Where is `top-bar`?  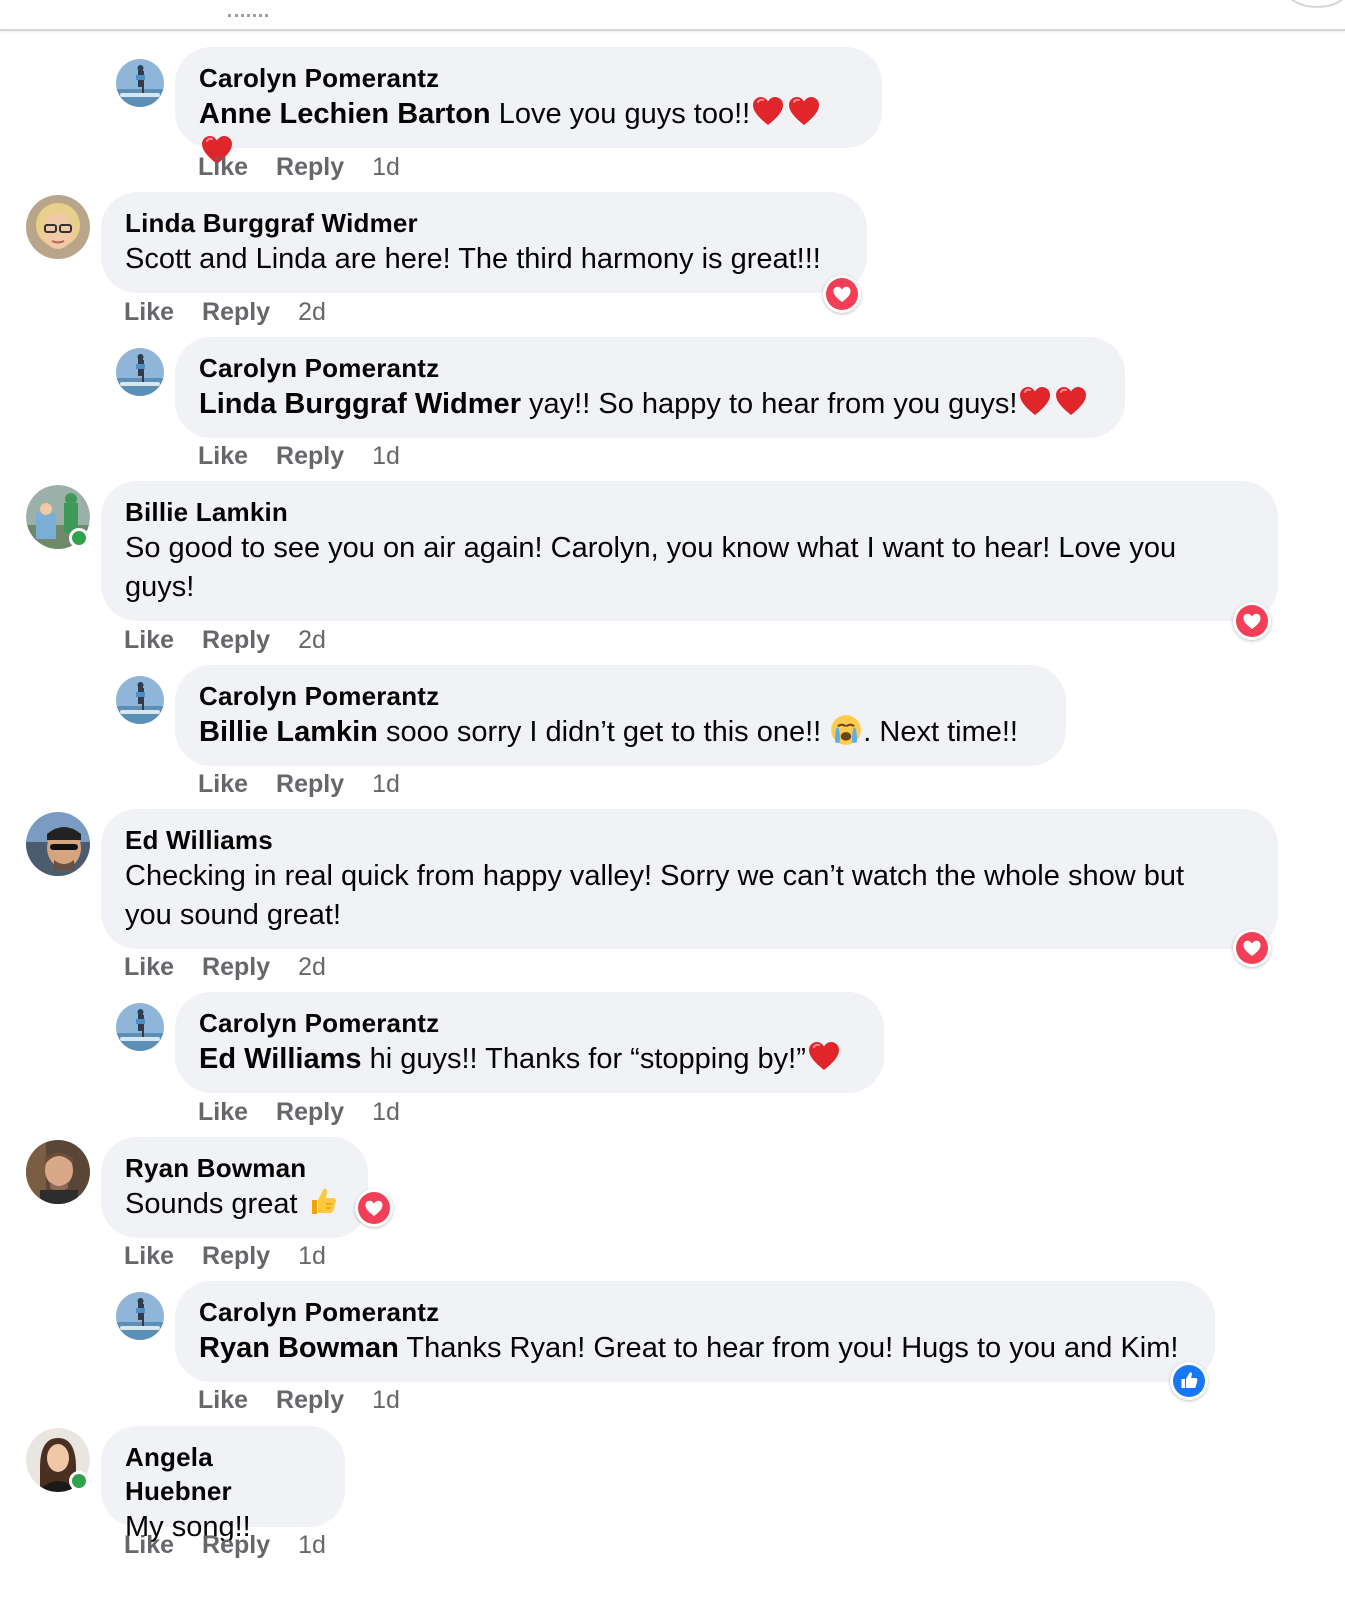
top-bar is located at coordinates (672, 15).